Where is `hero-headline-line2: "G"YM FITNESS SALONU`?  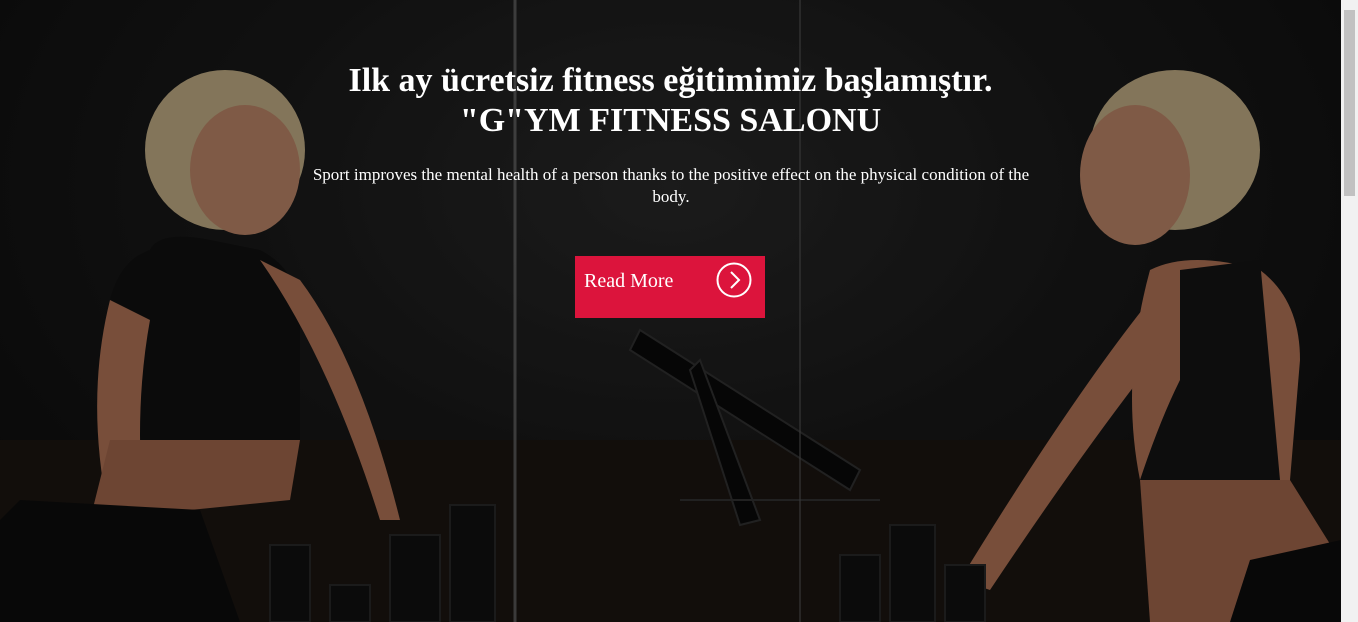 hero-headline-line2: "G"YM FITNESS SALONU is located at coordinates (670, 120).